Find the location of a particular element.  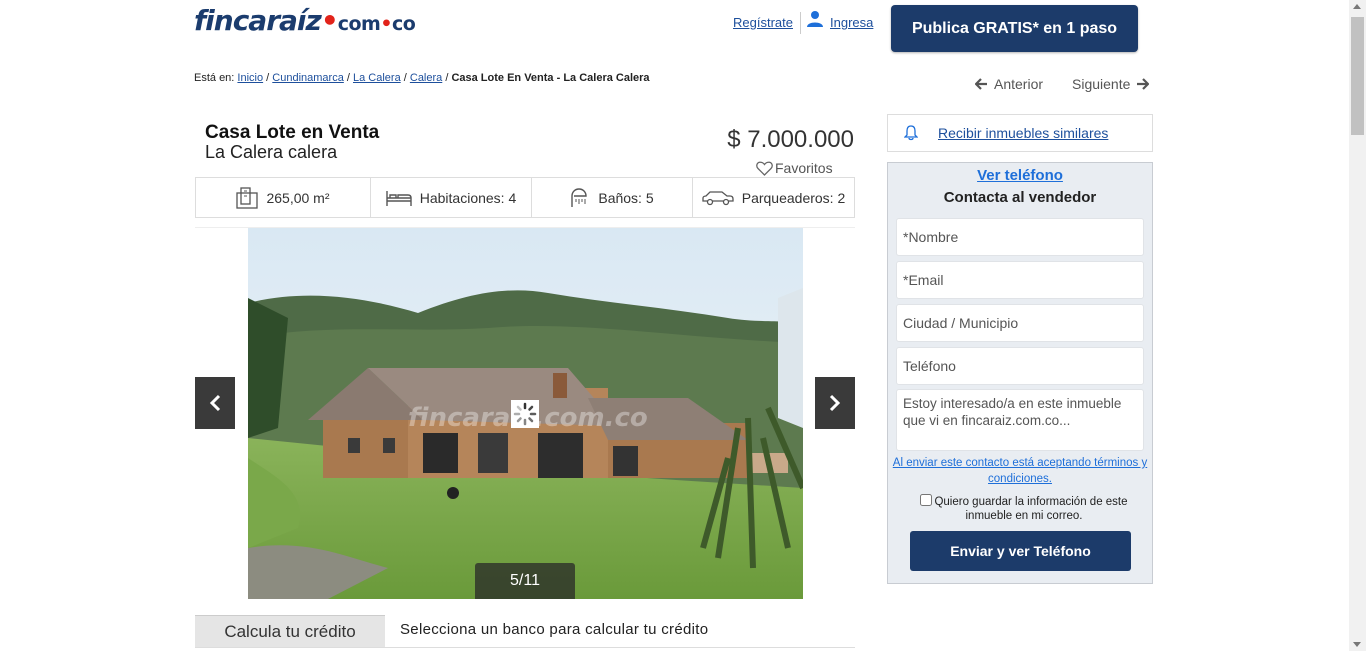

gallery-prev-button is located at coordinates (215, 403).